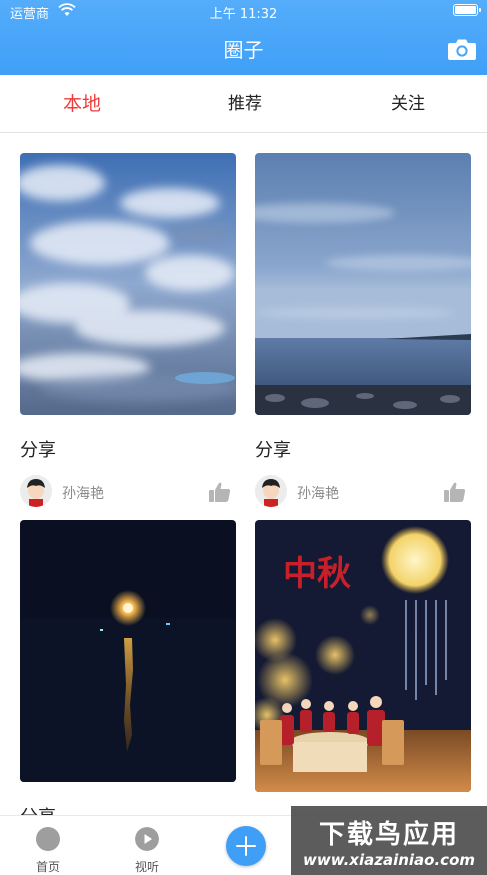 Image resolution: width=487 pixels, height=875 pixels. I want to click on post-image-moon-water, so click(128, 651).